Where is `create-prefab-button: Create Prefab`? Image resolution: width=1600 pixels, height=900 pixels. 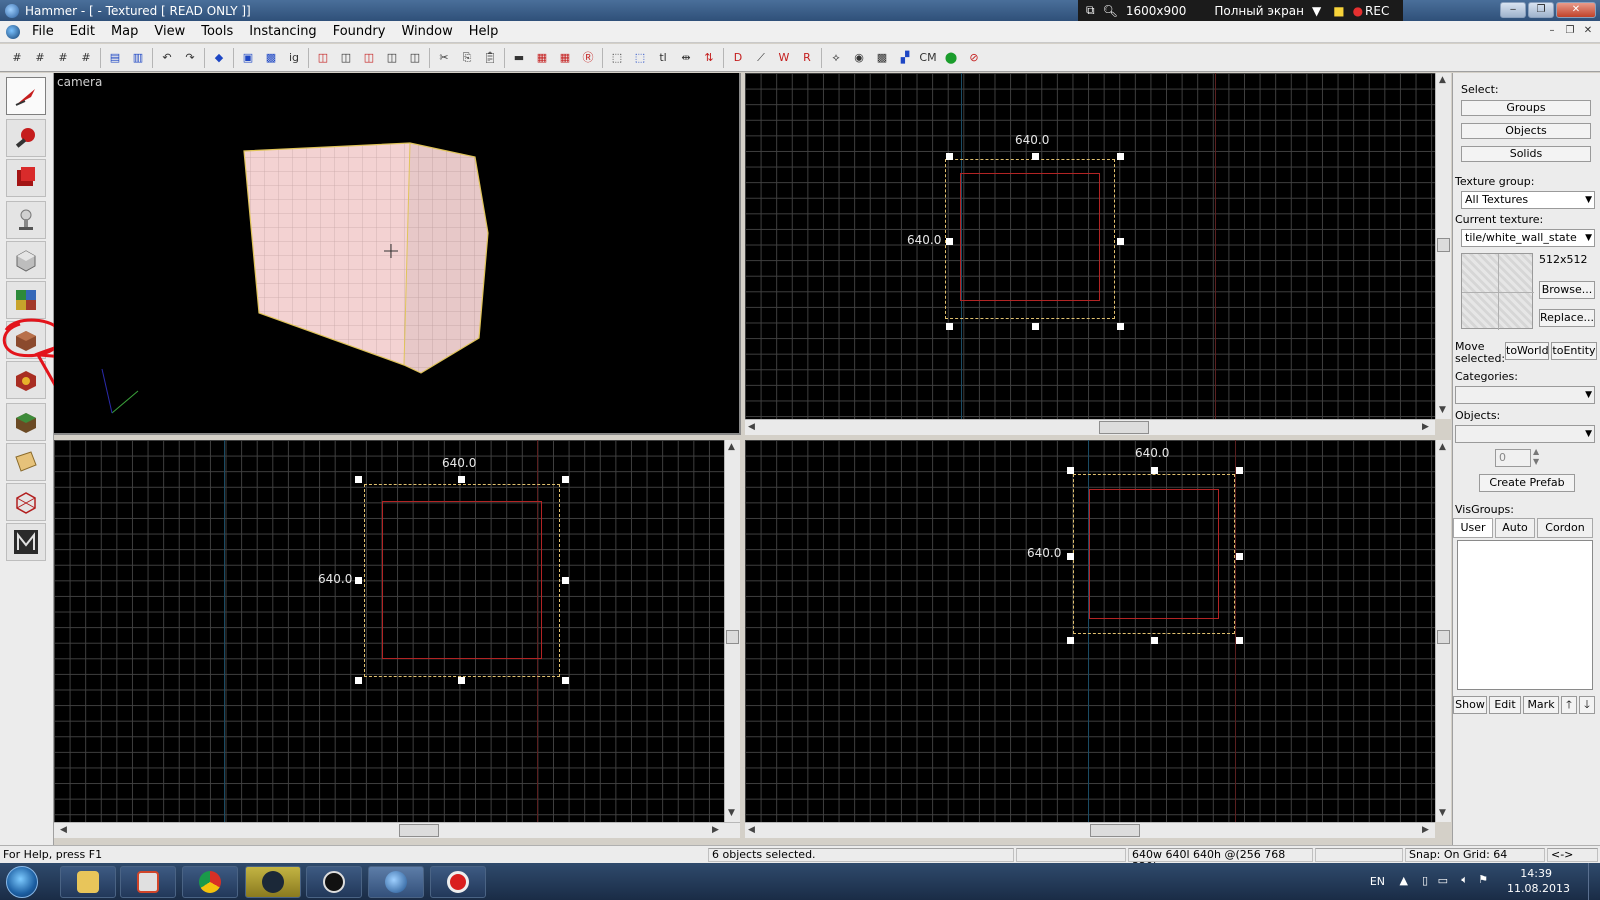
create-prefab-button: Create Prefab is located at coordinates (1527, 483).